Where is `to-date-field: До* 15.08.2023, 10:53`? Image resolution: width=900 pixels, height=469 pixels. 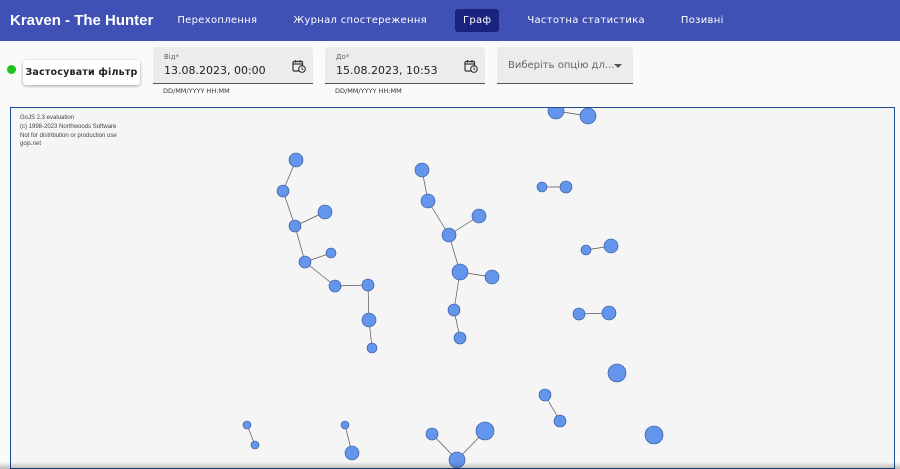 to-date-field: До* 15.08.2023, 10:53 is located at coordinates (405, 65).